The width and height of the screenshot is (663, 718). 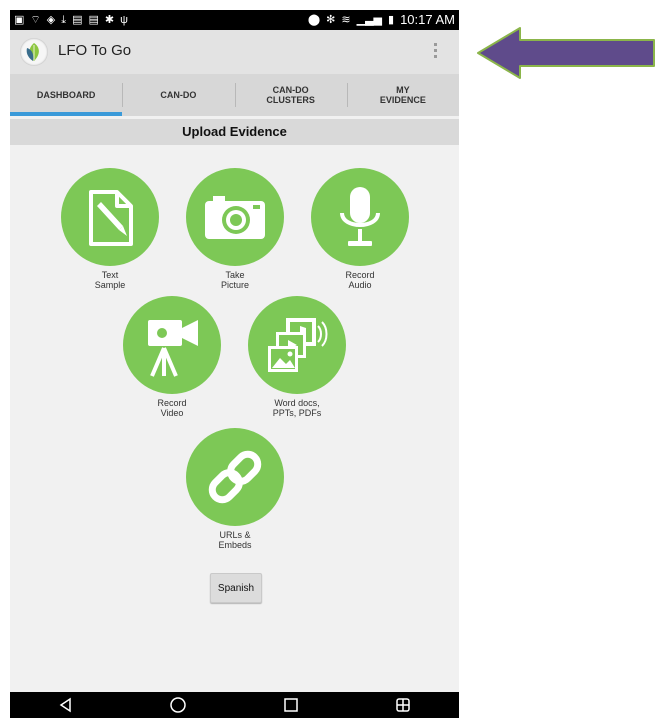 I want to click on status-bar: ▣ ⌔ ◈ ⤓ ▤ ▤ ✱ ψ ⬤ ✻ ≋ ▁▃▅ ▮ 10:17 AM, so click(x=234, y=20).